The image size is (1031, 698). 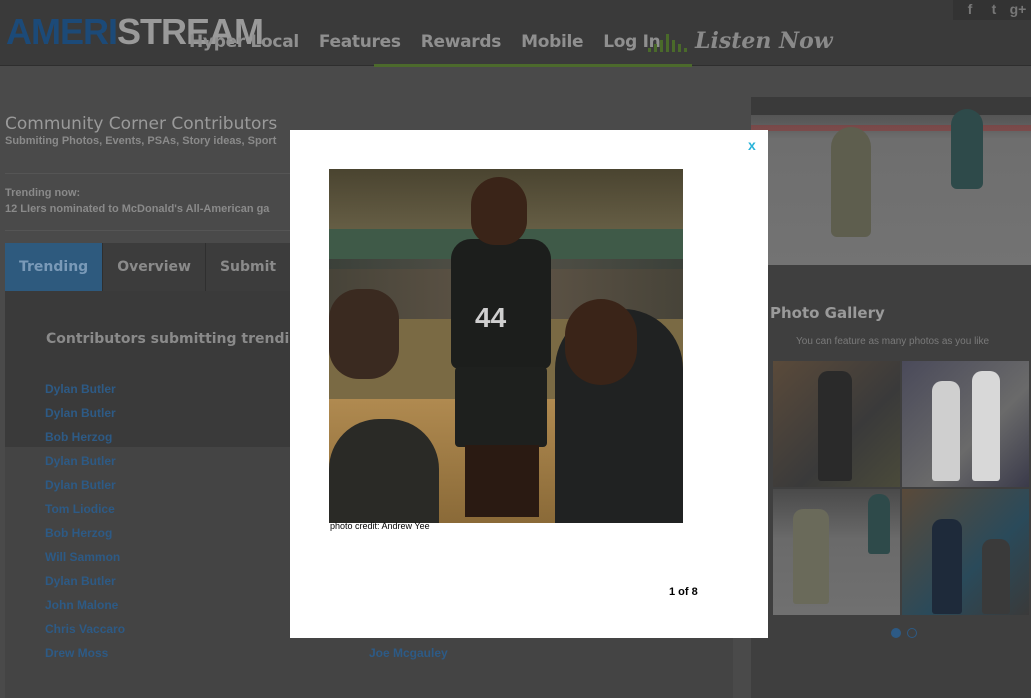 I want to click on contributor-link: Drew Moss, so click(x=85, y=658).